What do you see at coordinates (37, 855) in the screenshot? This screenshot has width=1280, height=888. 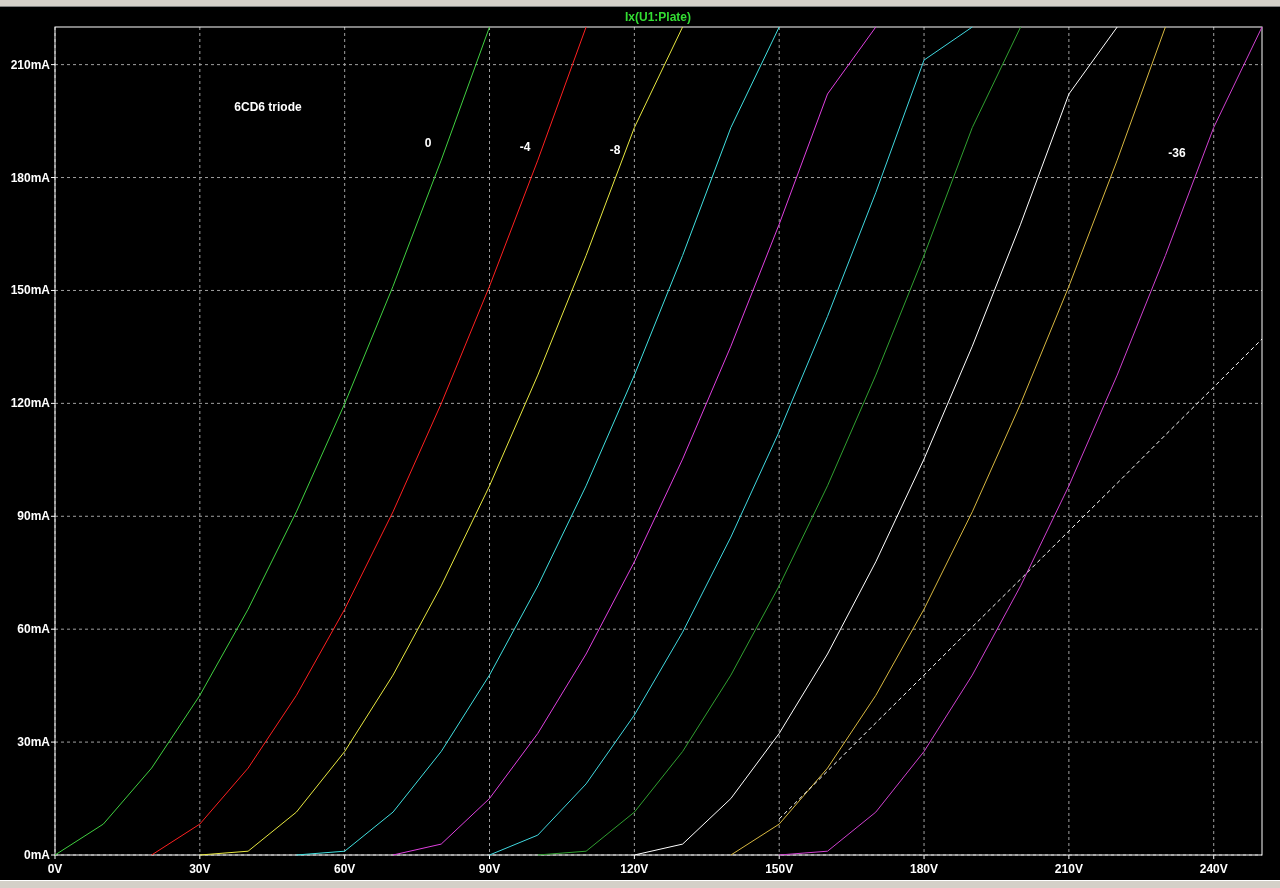 I see `y-tick-label: 0mA` at bounding box center [37, 855].